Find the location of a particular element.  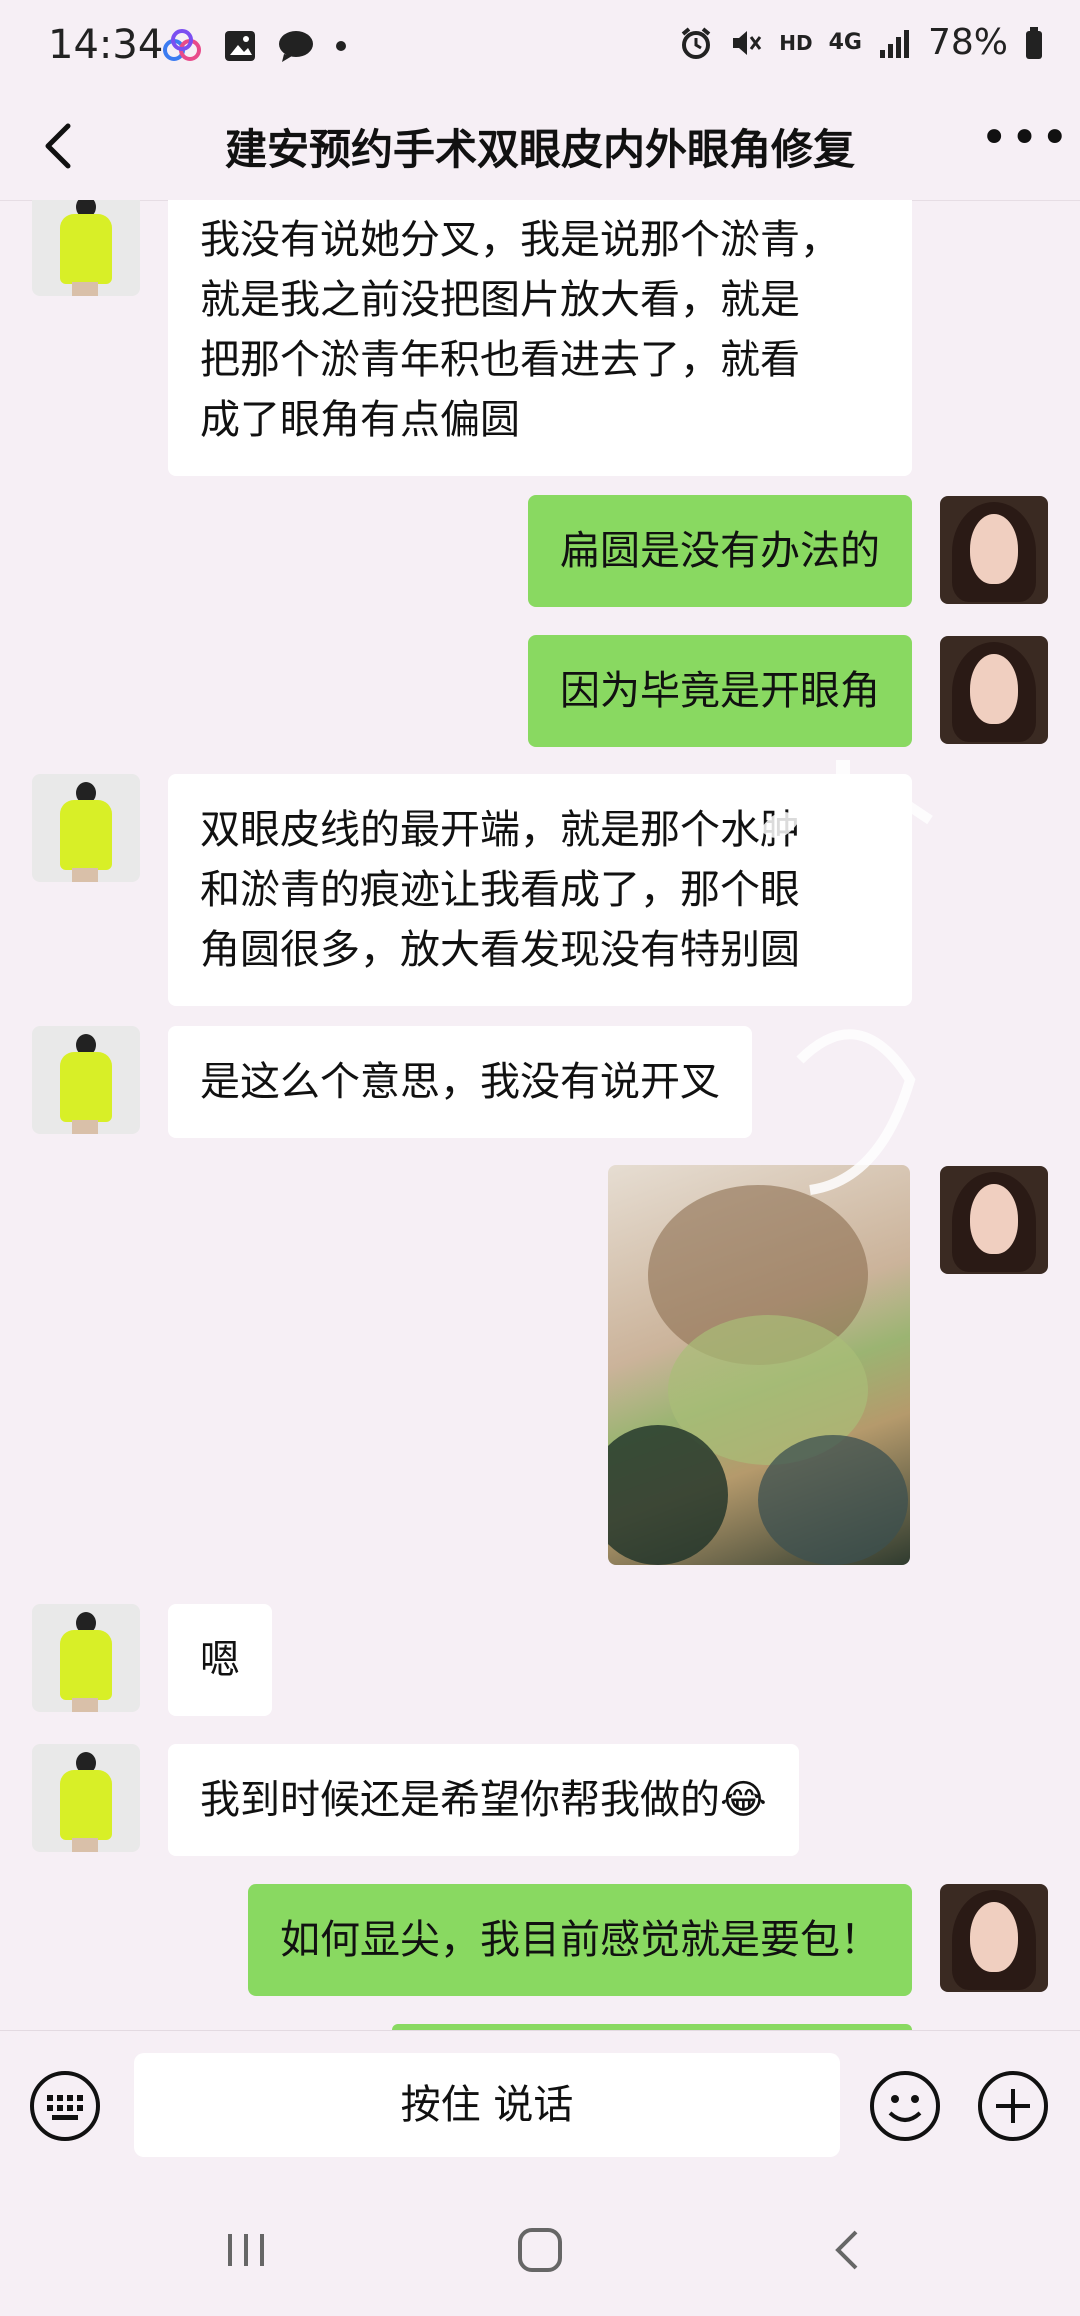

battery-icon is located at coordinates (1034, 42).